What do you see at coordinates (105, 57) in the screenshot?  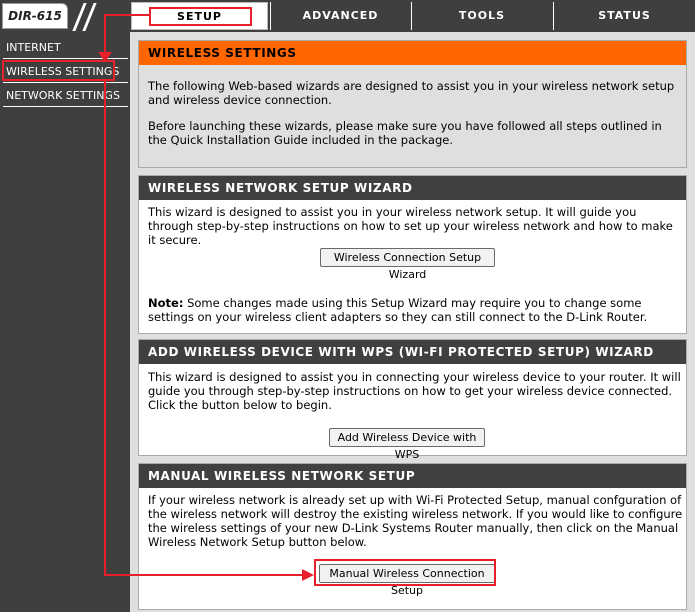 I see `arrow-down-icon` at bounding box center [105, 57].